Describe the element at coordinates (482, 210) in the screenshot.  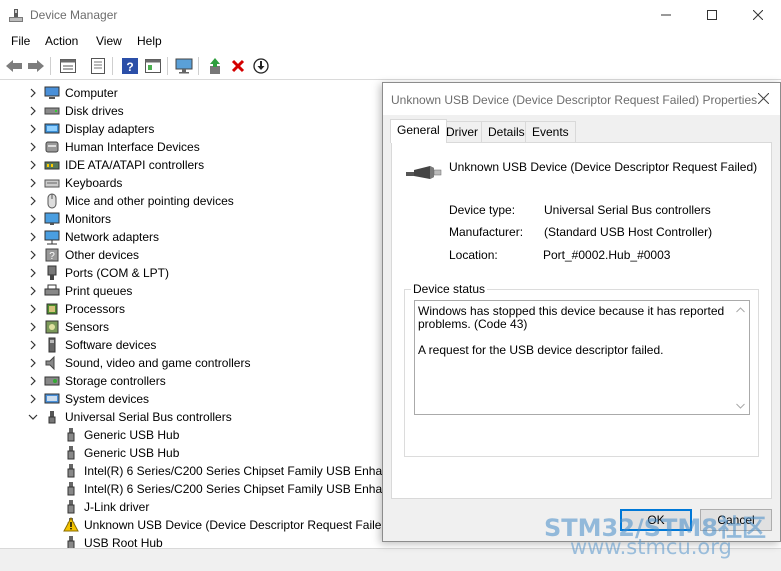
I see `device-type-label: Device type:` at that location.